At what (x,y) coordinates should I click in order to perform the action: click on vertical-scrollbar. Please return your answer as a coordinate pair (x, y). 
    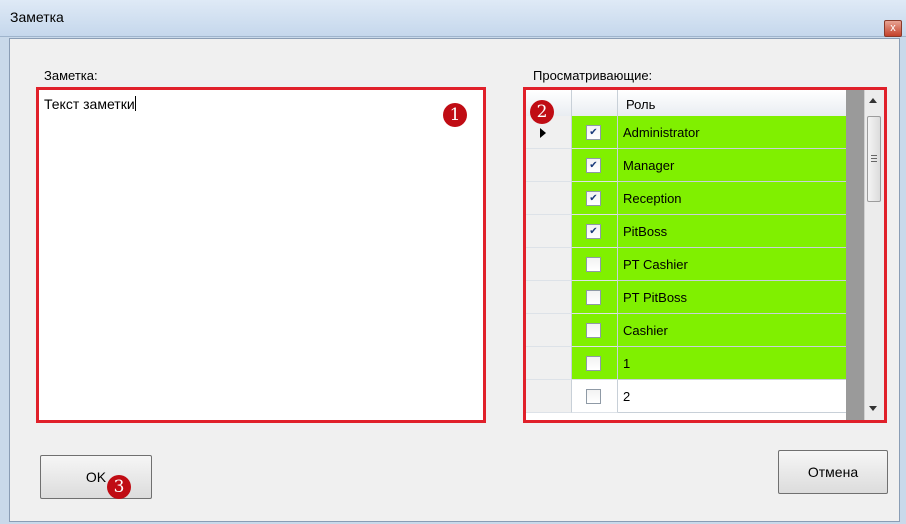
    Looking at the image, I should click on (865, 255).